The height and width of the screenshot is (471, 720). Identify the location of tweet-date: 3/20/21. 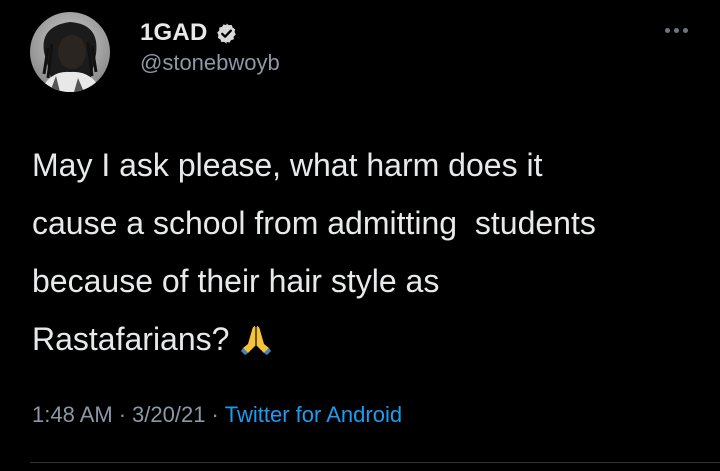
(168, 415).